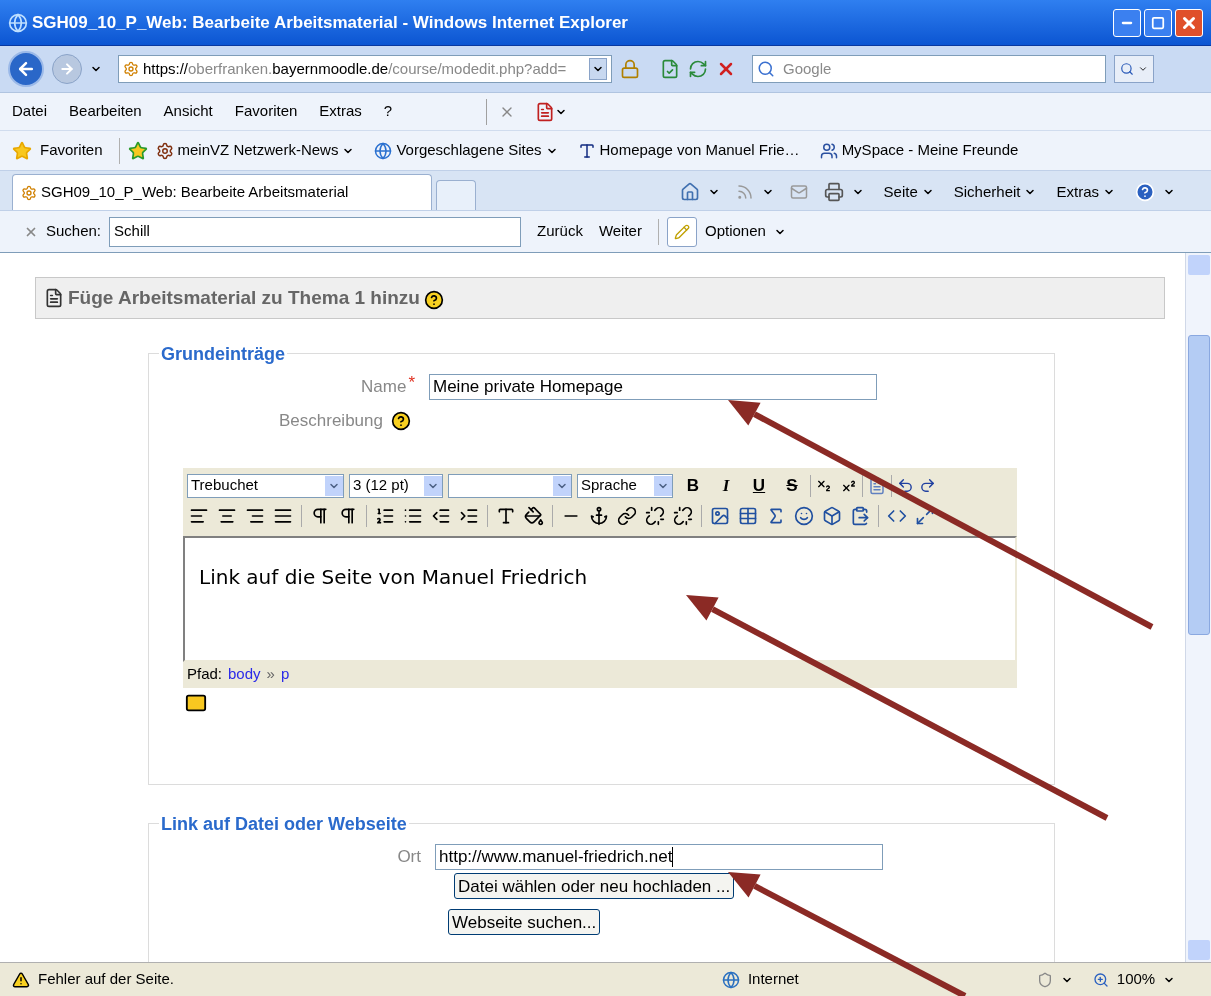 Image resolution: width=1211 pixels, height=996 pixels. What do you see at coordinates (689, 192) in the screenshot?
I see `home-icon` at bounding box center [689, 192].